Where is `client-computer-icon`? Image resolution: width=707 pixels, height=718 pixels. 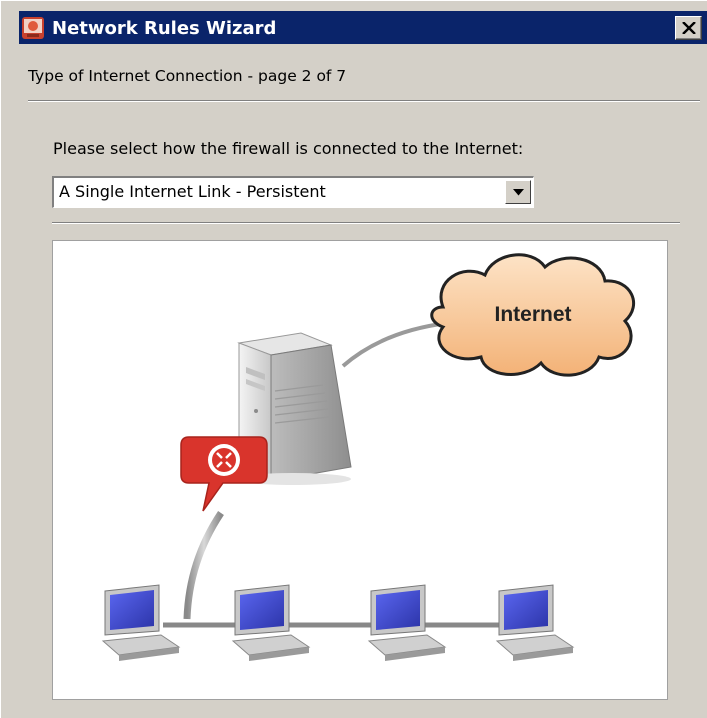
client-computer-icon is located at coordinates (535, 622).